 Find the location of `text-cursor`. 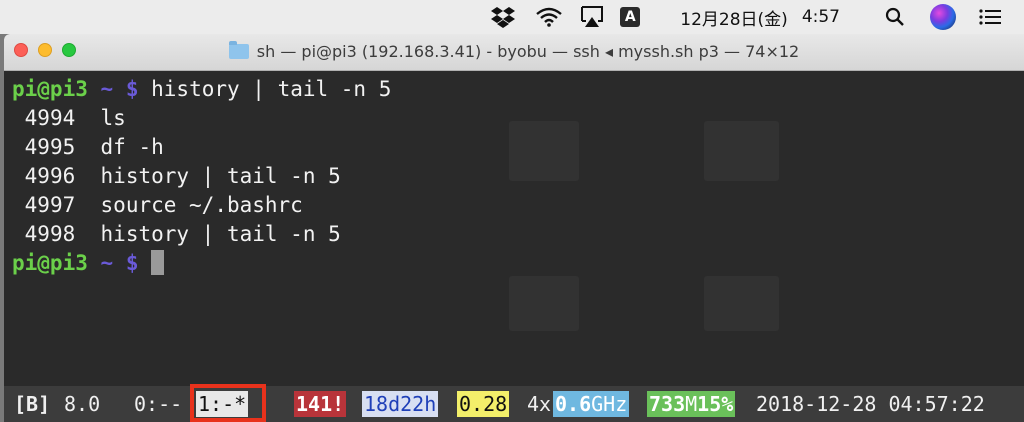

text-cursor is located at coordinates (158, 262).